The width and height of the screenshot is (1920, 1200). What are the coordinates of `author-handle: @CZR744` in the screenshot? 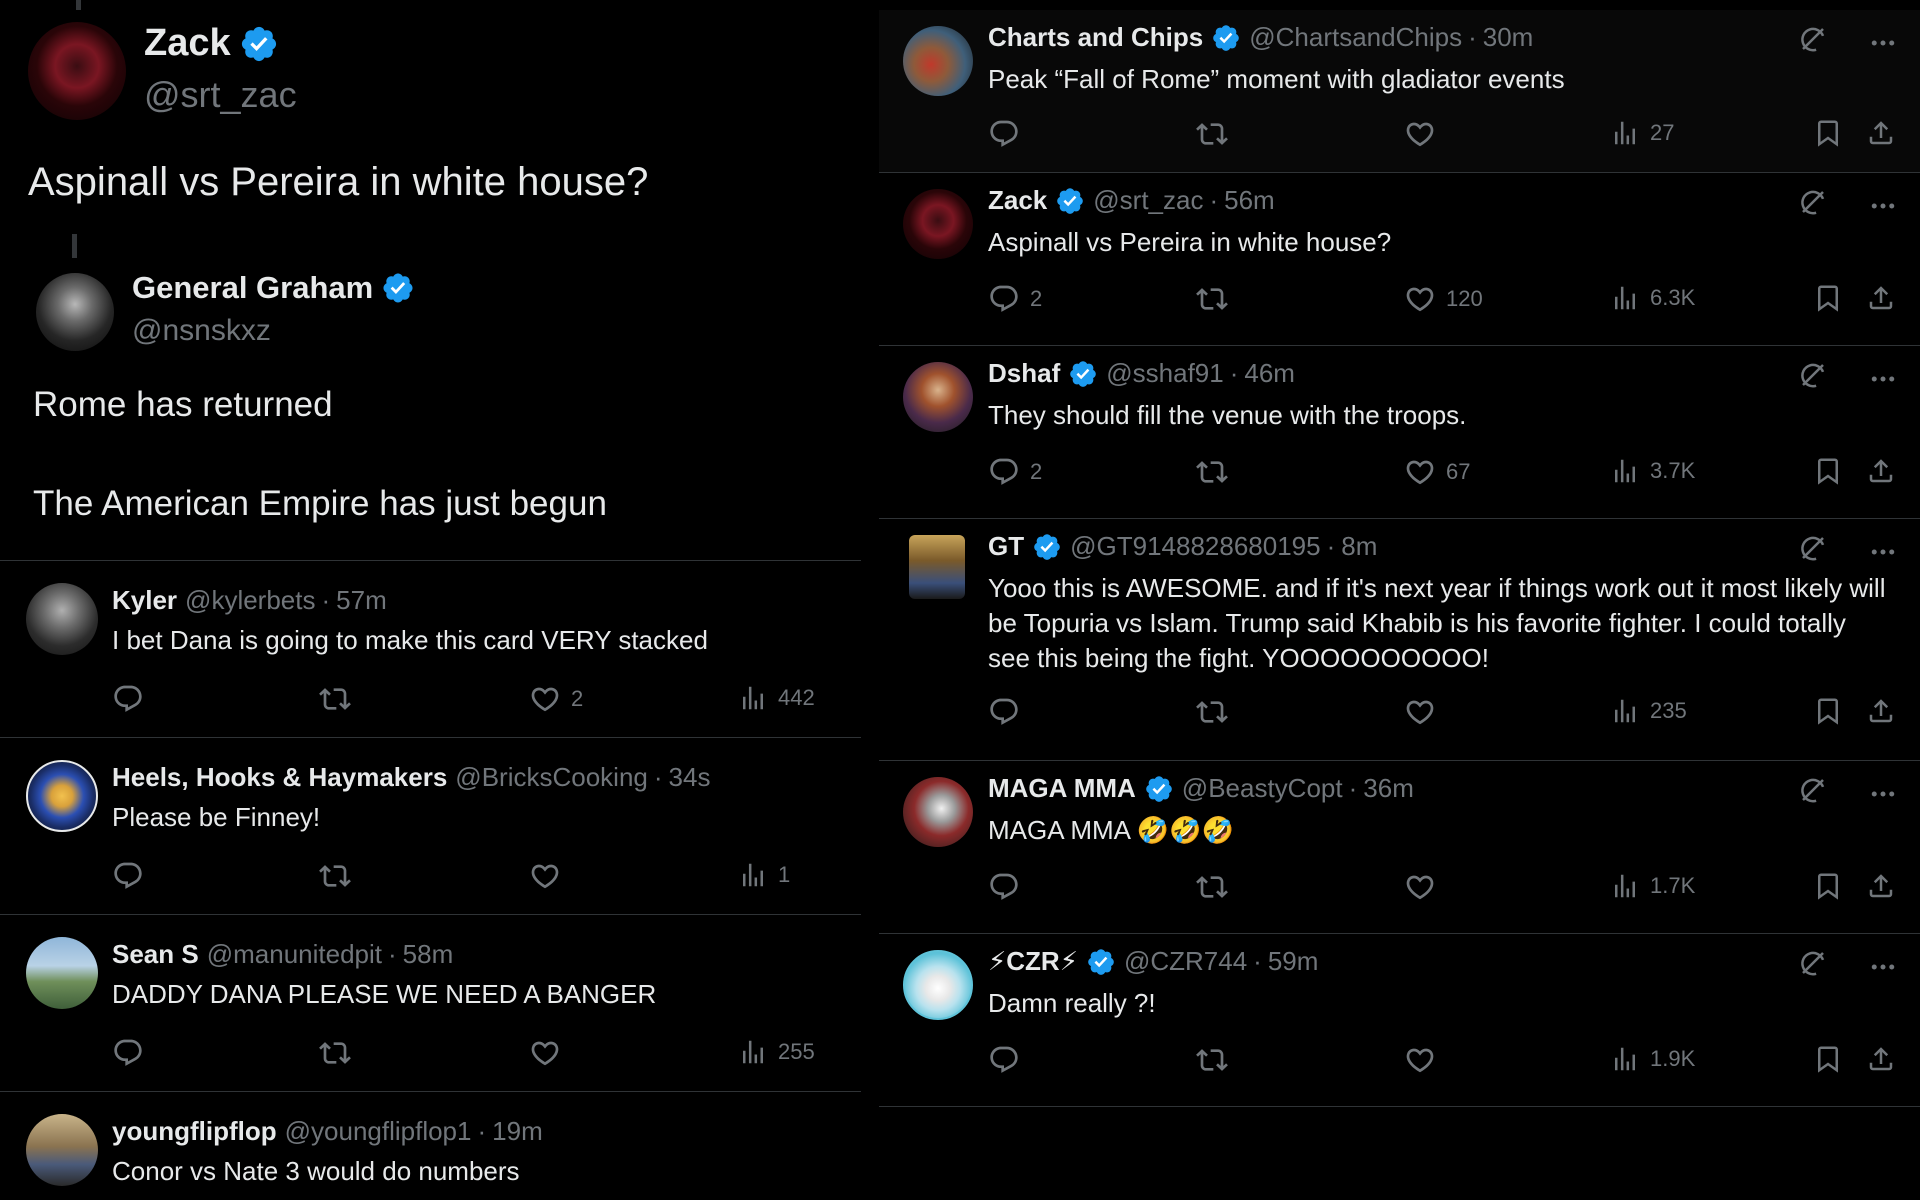 It's located at (1185, 961).